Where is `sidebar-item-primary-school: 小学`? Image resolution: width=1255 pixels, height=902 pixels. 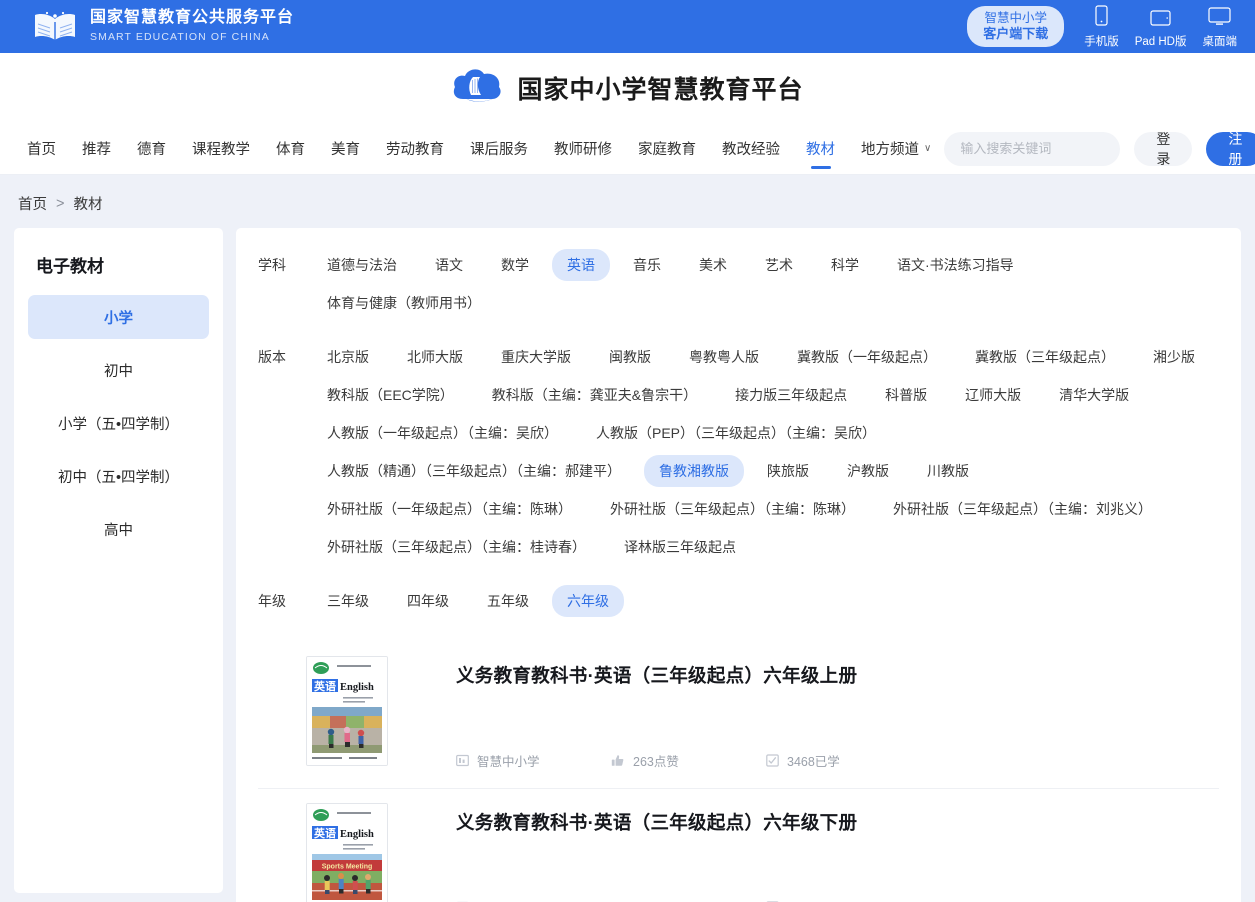
sidebar-item-primary-school: 小学 is located at coordinates (118, 317).